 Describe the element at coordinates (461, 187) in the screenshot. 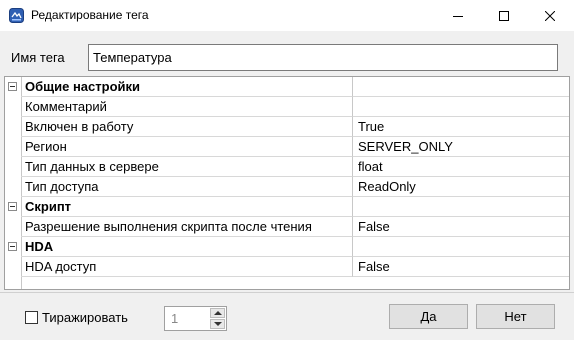

I see `property-value: ReadOnly` at that location.